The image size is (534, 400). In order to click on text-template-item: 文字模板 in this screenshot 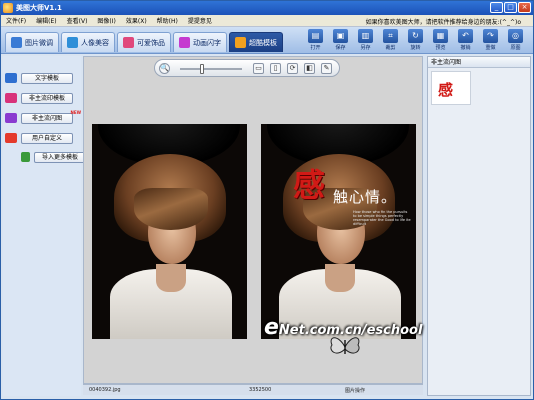, I will do `click(43, 78)`.